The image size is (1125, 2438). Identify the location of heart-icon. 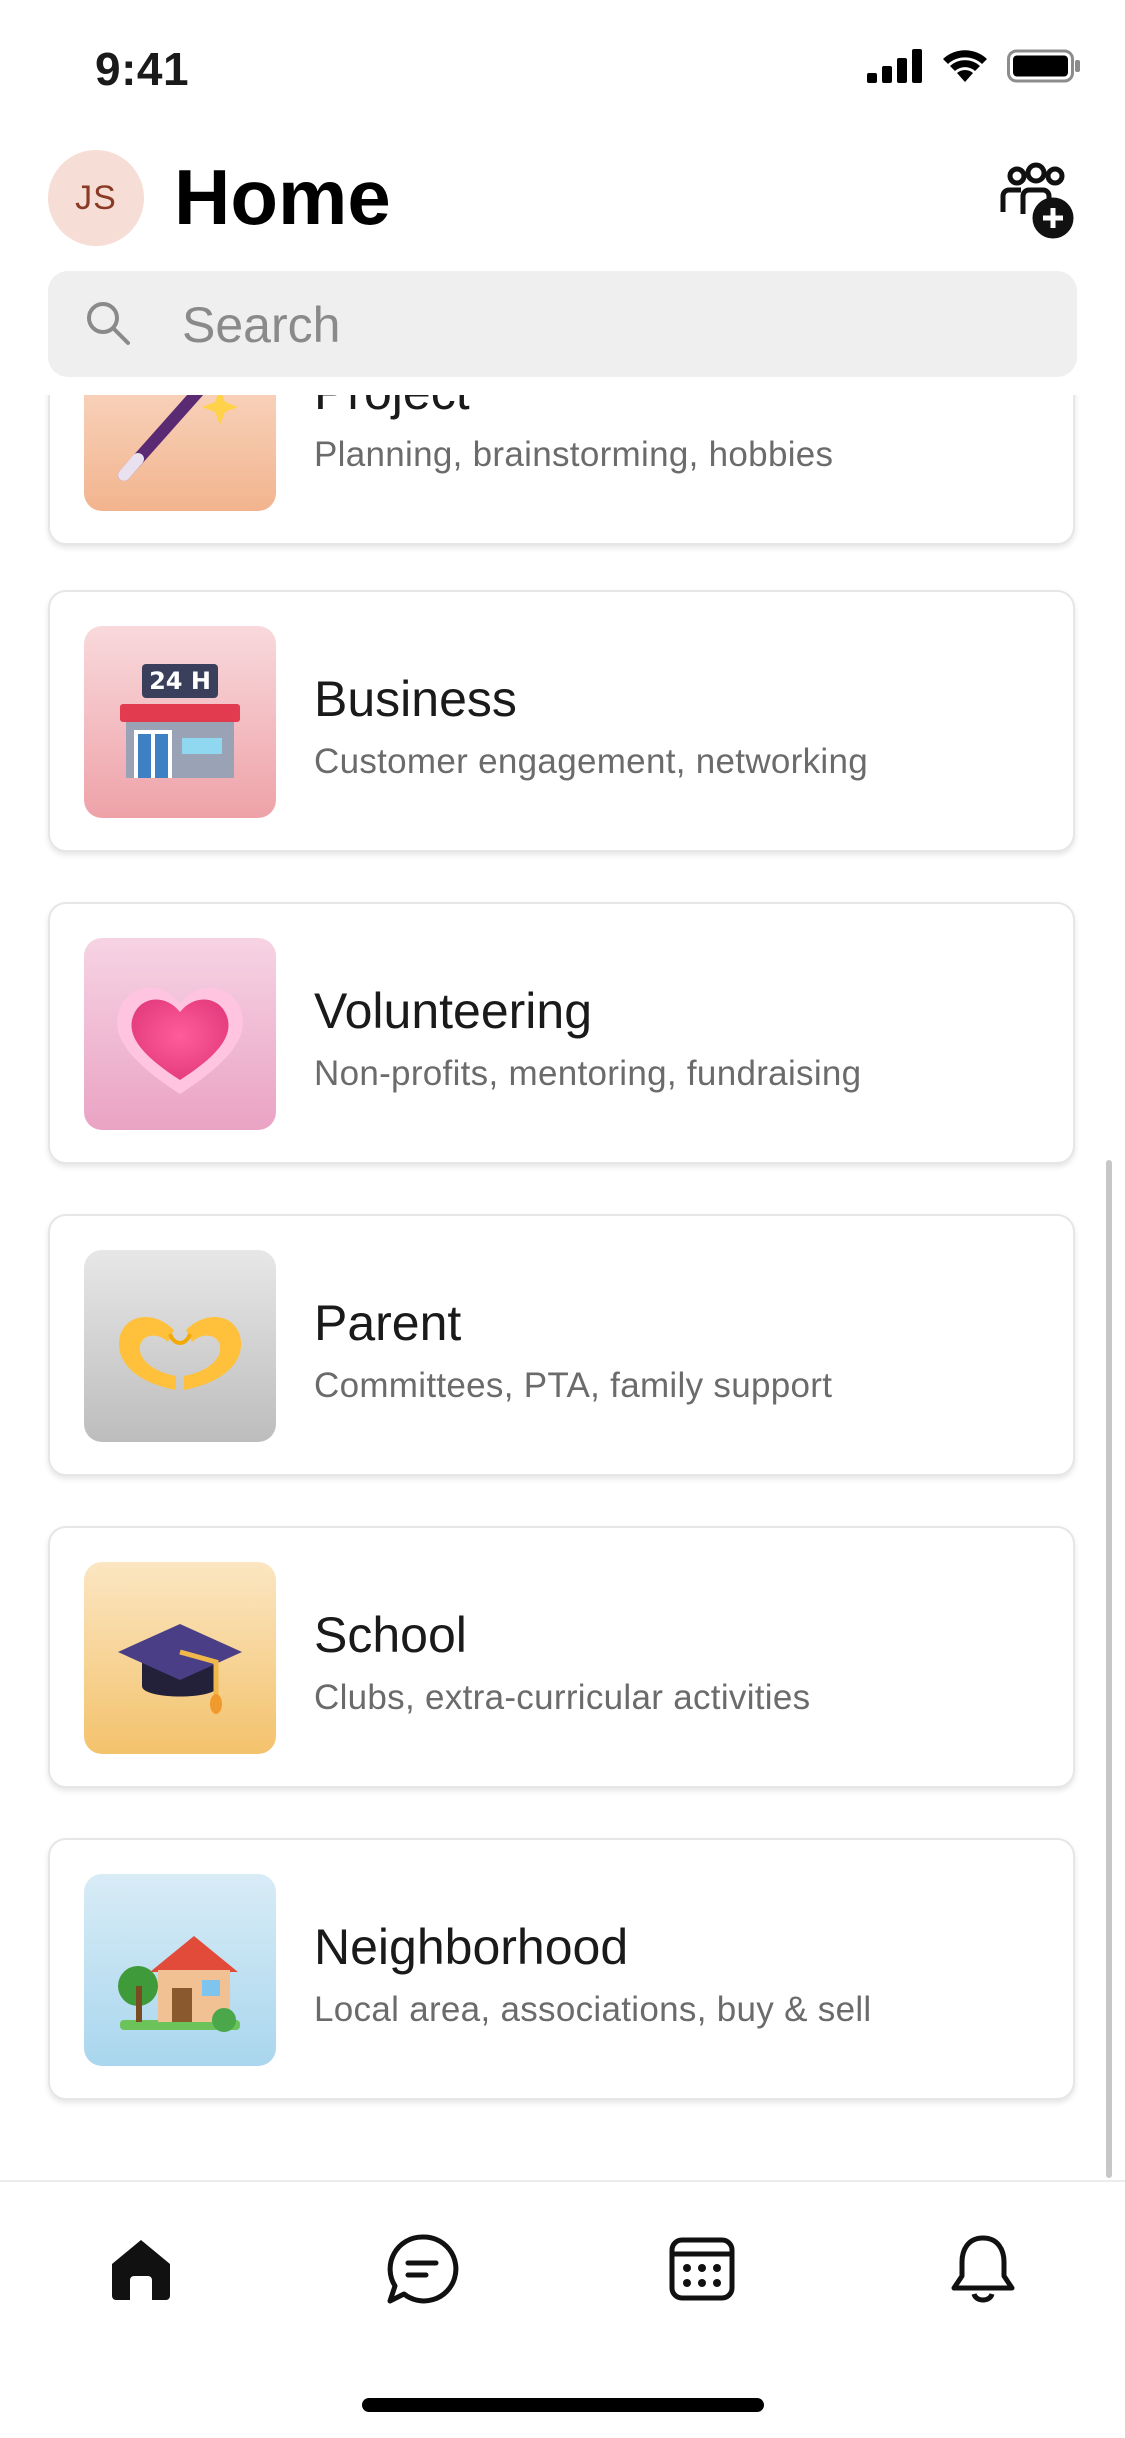
(180, 1034).